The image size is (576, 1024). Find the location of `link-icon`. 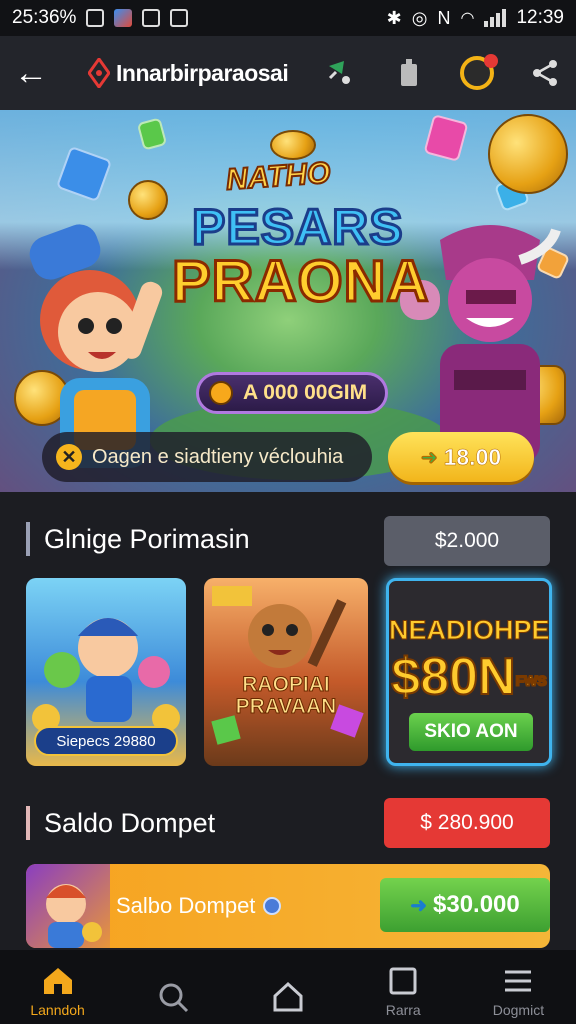

link-icon is located at coordinates (179, 18).